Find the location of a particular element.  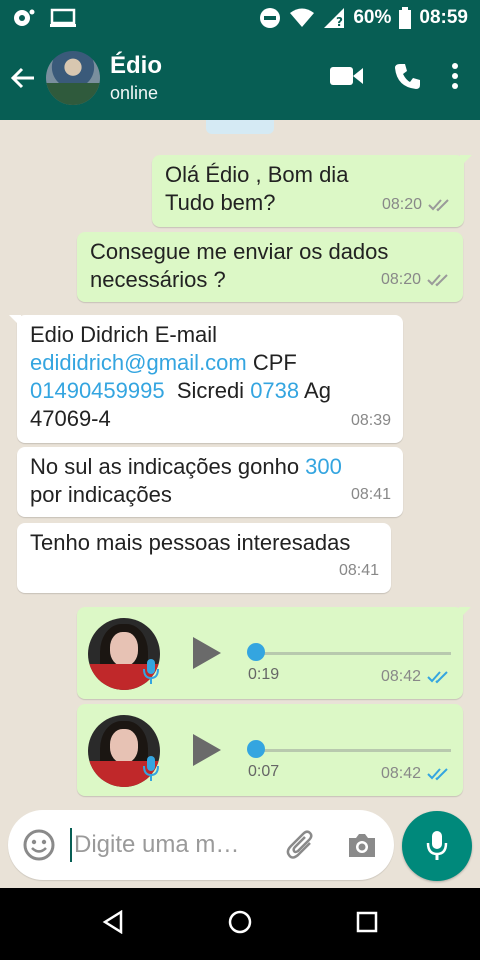

contact-avatar is located at coordinates (73, 78).